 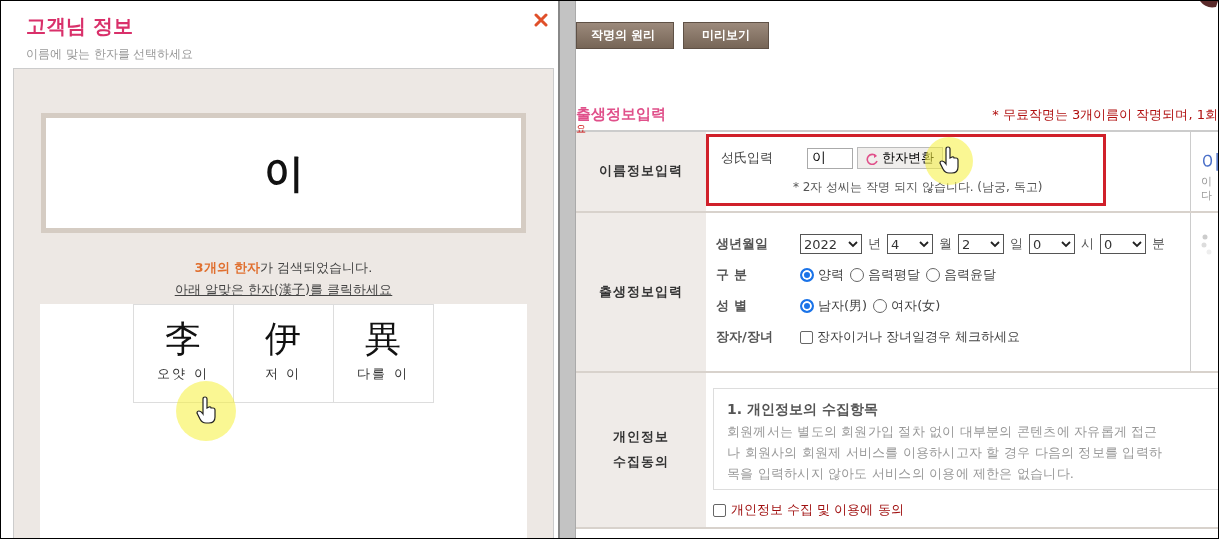 I want to click on hanja-meaning: 오얏 이, so click(x=183, y=373).